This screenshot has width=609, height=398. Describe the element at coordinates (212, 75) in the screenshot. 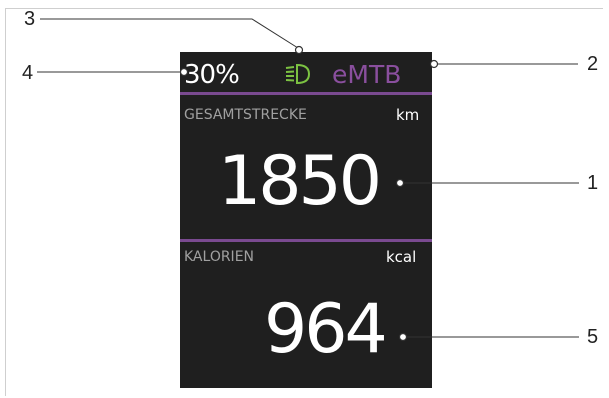

I see `battery-level: 30%` at that location.